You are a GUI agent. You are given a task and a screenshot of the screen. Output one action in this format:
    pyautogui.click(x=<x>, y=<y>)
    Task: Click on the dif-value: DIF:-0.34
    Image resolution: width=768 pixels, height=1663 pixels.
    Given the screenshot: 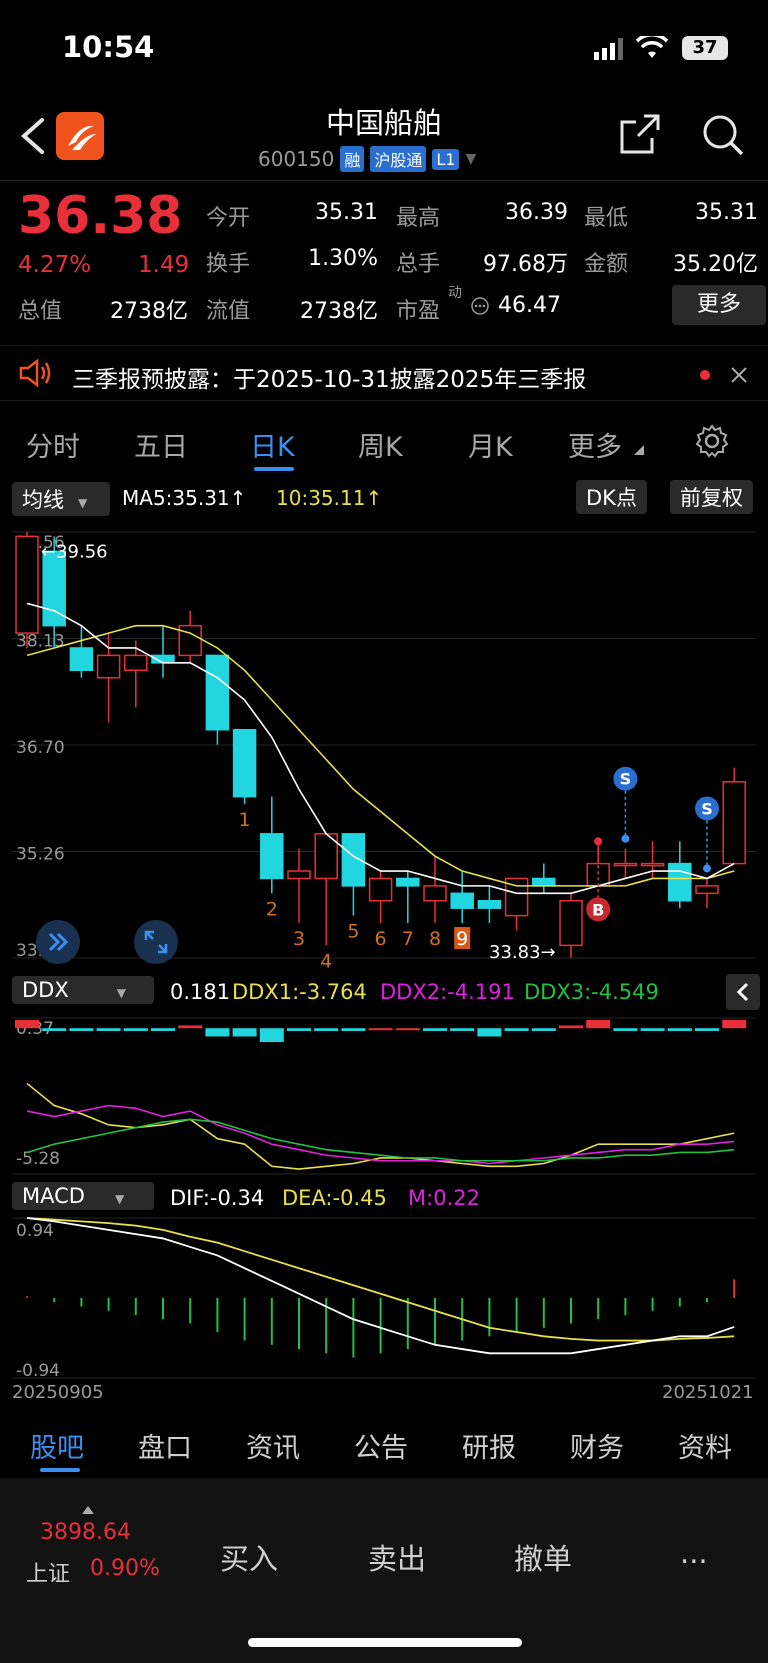 What is the action you would take?
    pyautogui.click(x=217, y=1198)
    